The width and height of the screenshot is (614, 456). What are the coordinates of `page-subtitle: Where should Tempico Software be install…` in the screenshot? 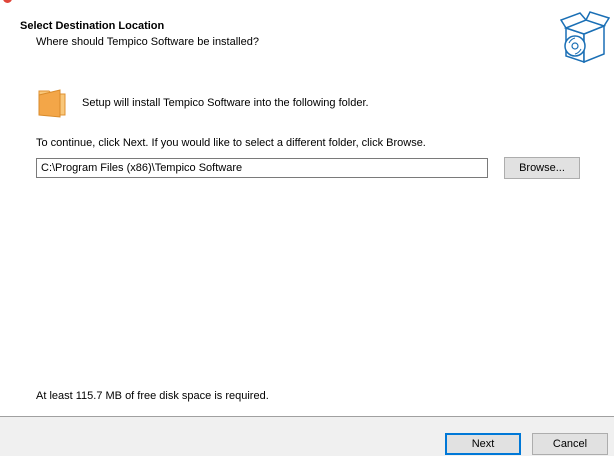 It's located at (147, 42).